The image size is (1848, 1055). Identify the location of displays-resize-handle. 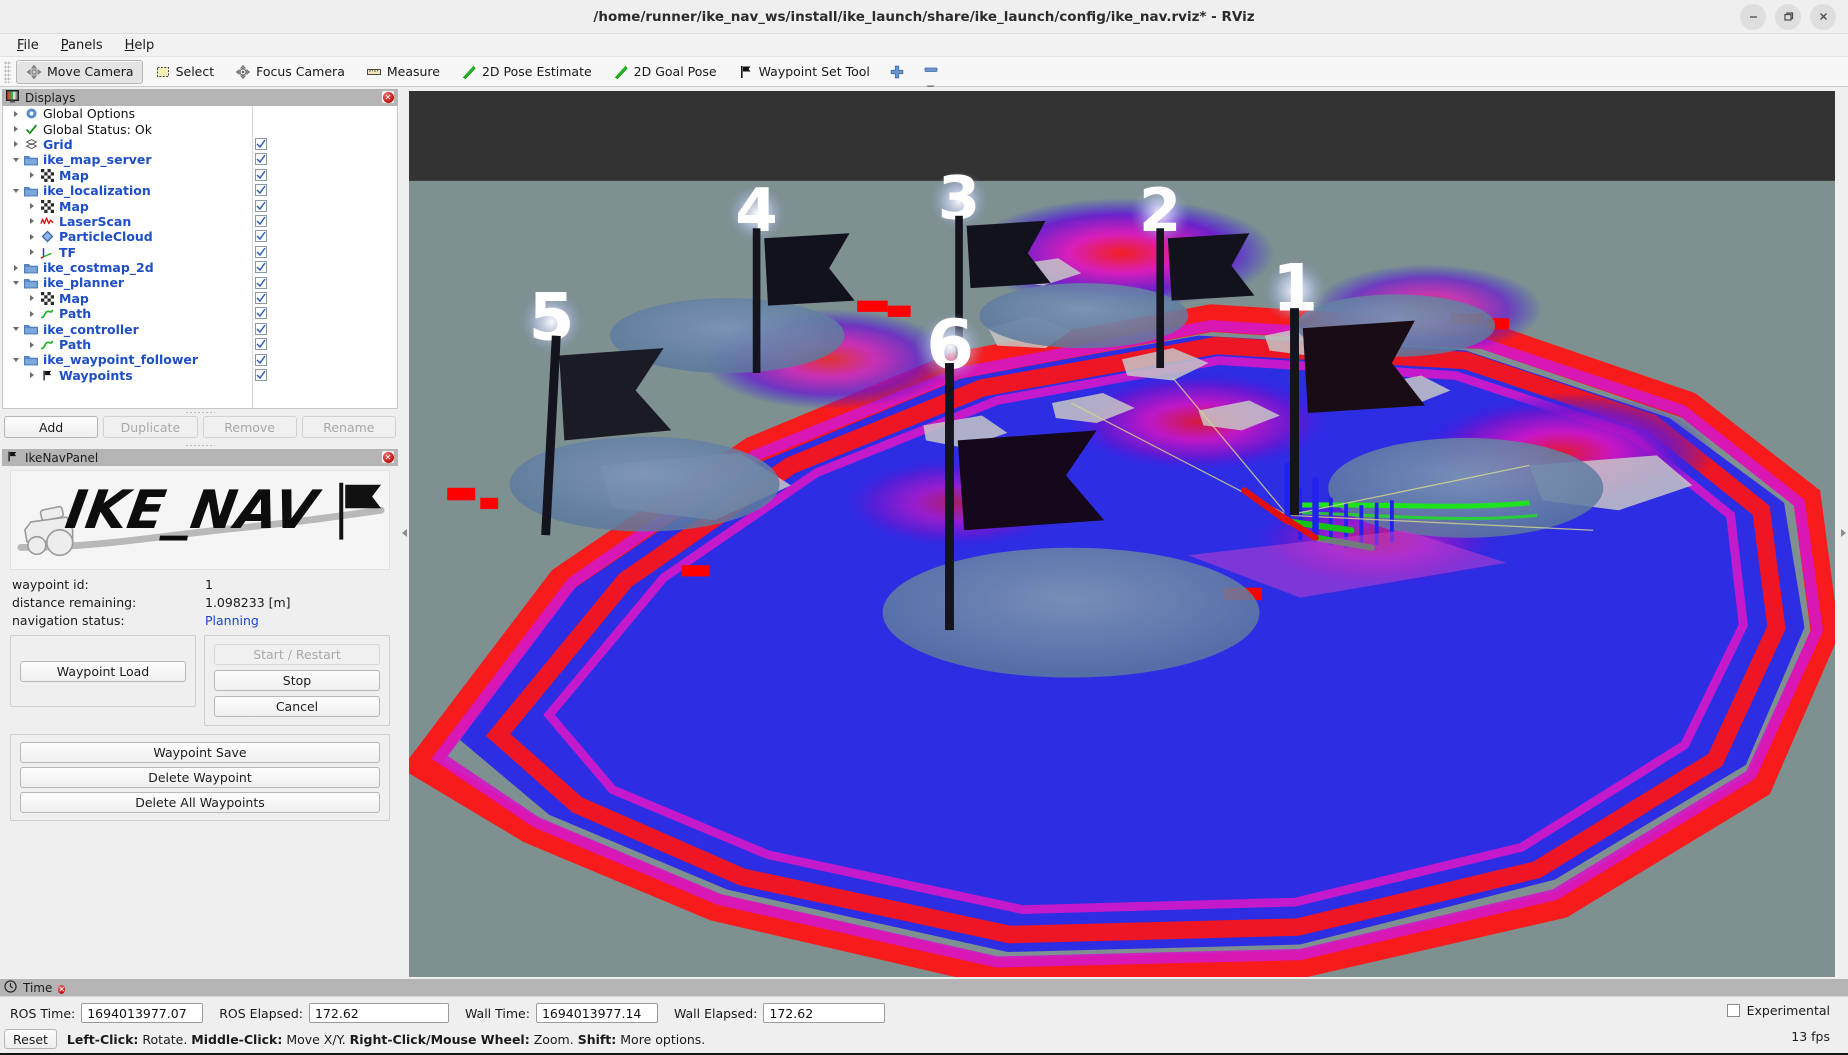
(200, 412).